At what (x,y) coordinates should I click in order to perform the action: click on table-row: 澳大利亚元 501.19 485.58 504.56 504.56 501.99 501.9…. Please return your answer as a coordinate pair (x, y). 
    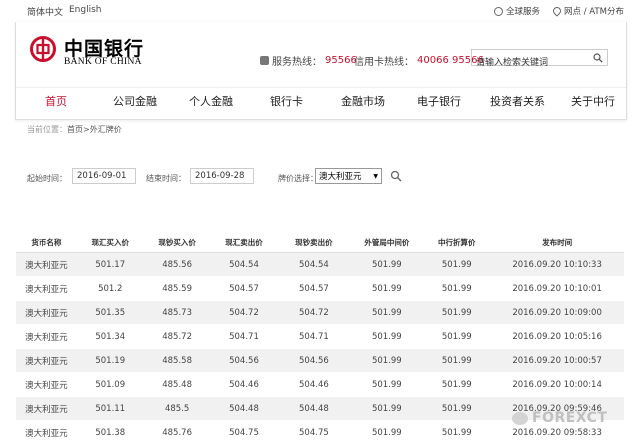
    Looking at the image, I should click on (320, 360).